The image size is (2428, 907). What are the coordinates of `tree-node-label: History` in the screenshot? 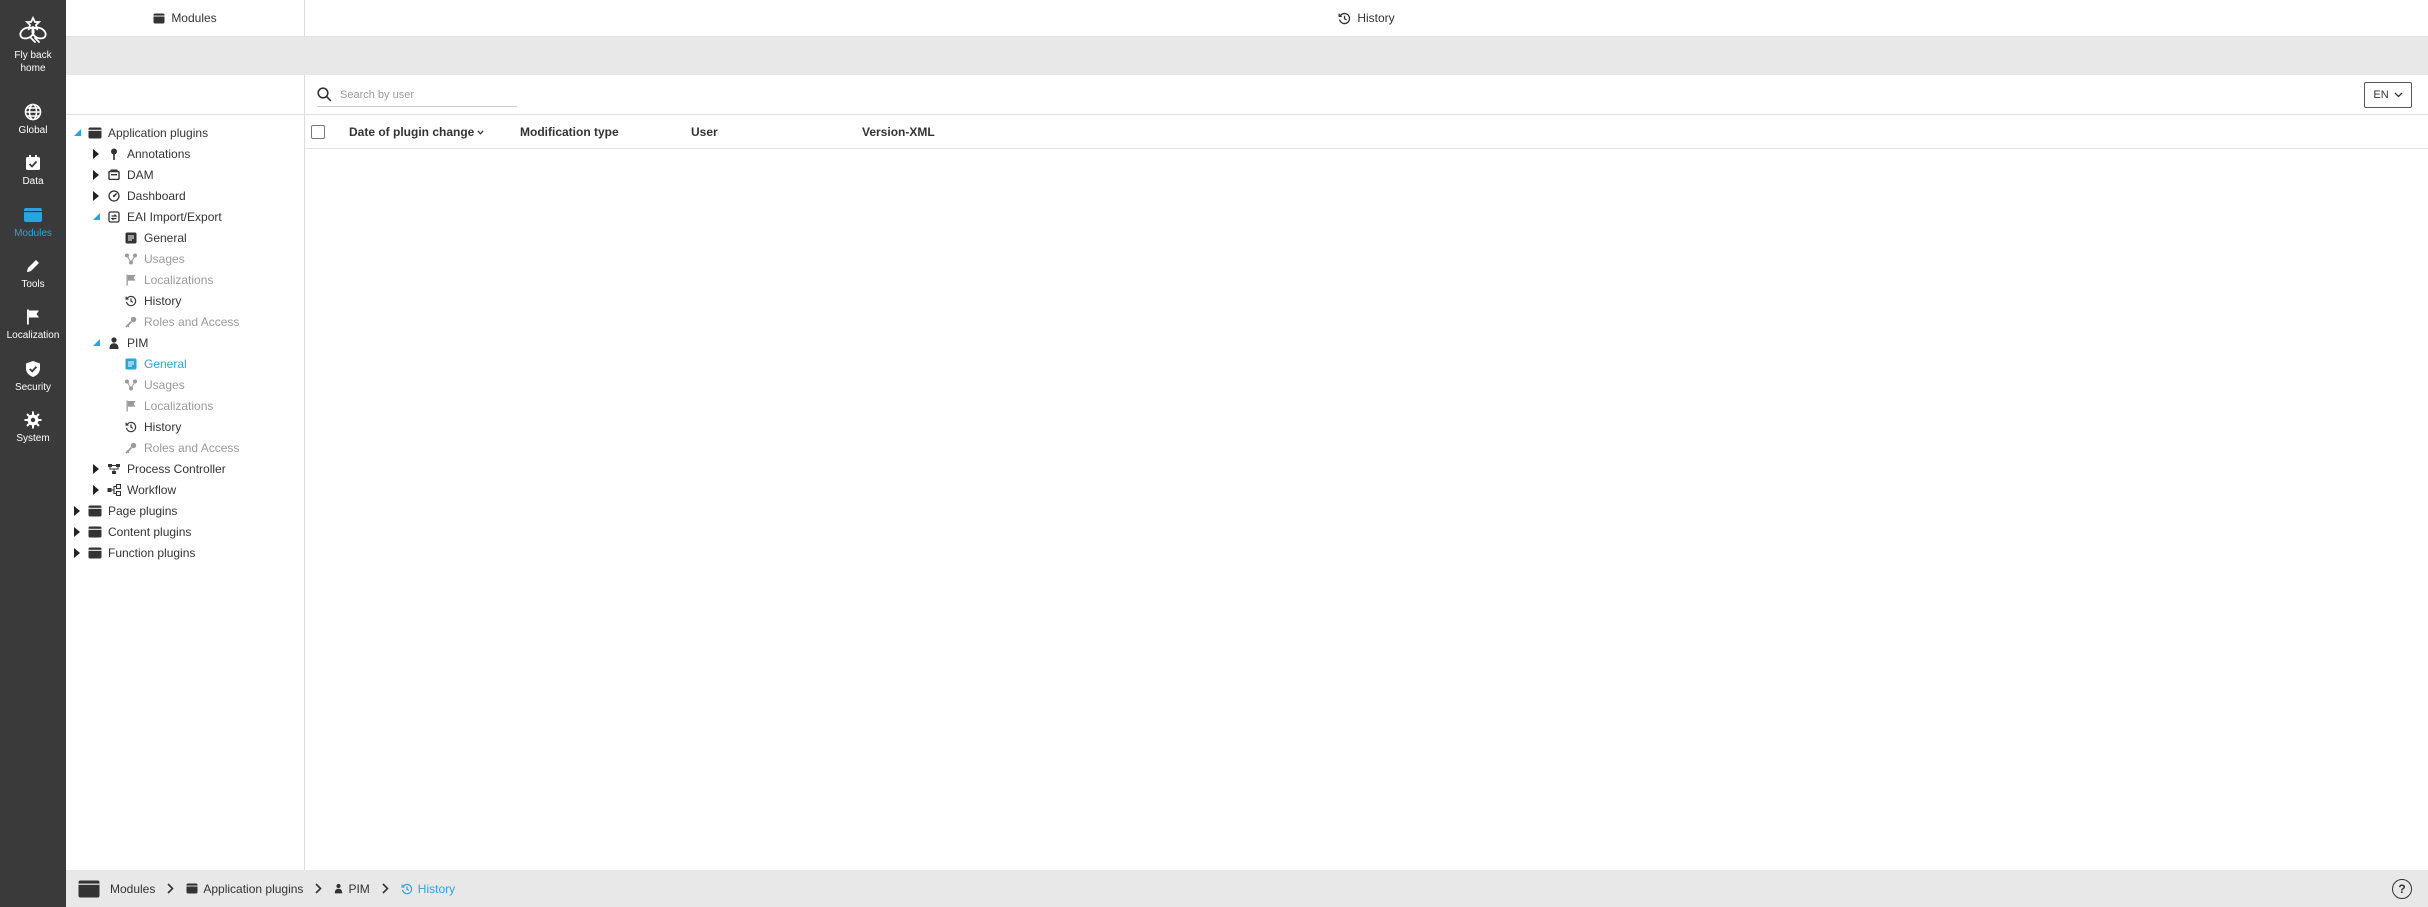 It's located at (163, 300).